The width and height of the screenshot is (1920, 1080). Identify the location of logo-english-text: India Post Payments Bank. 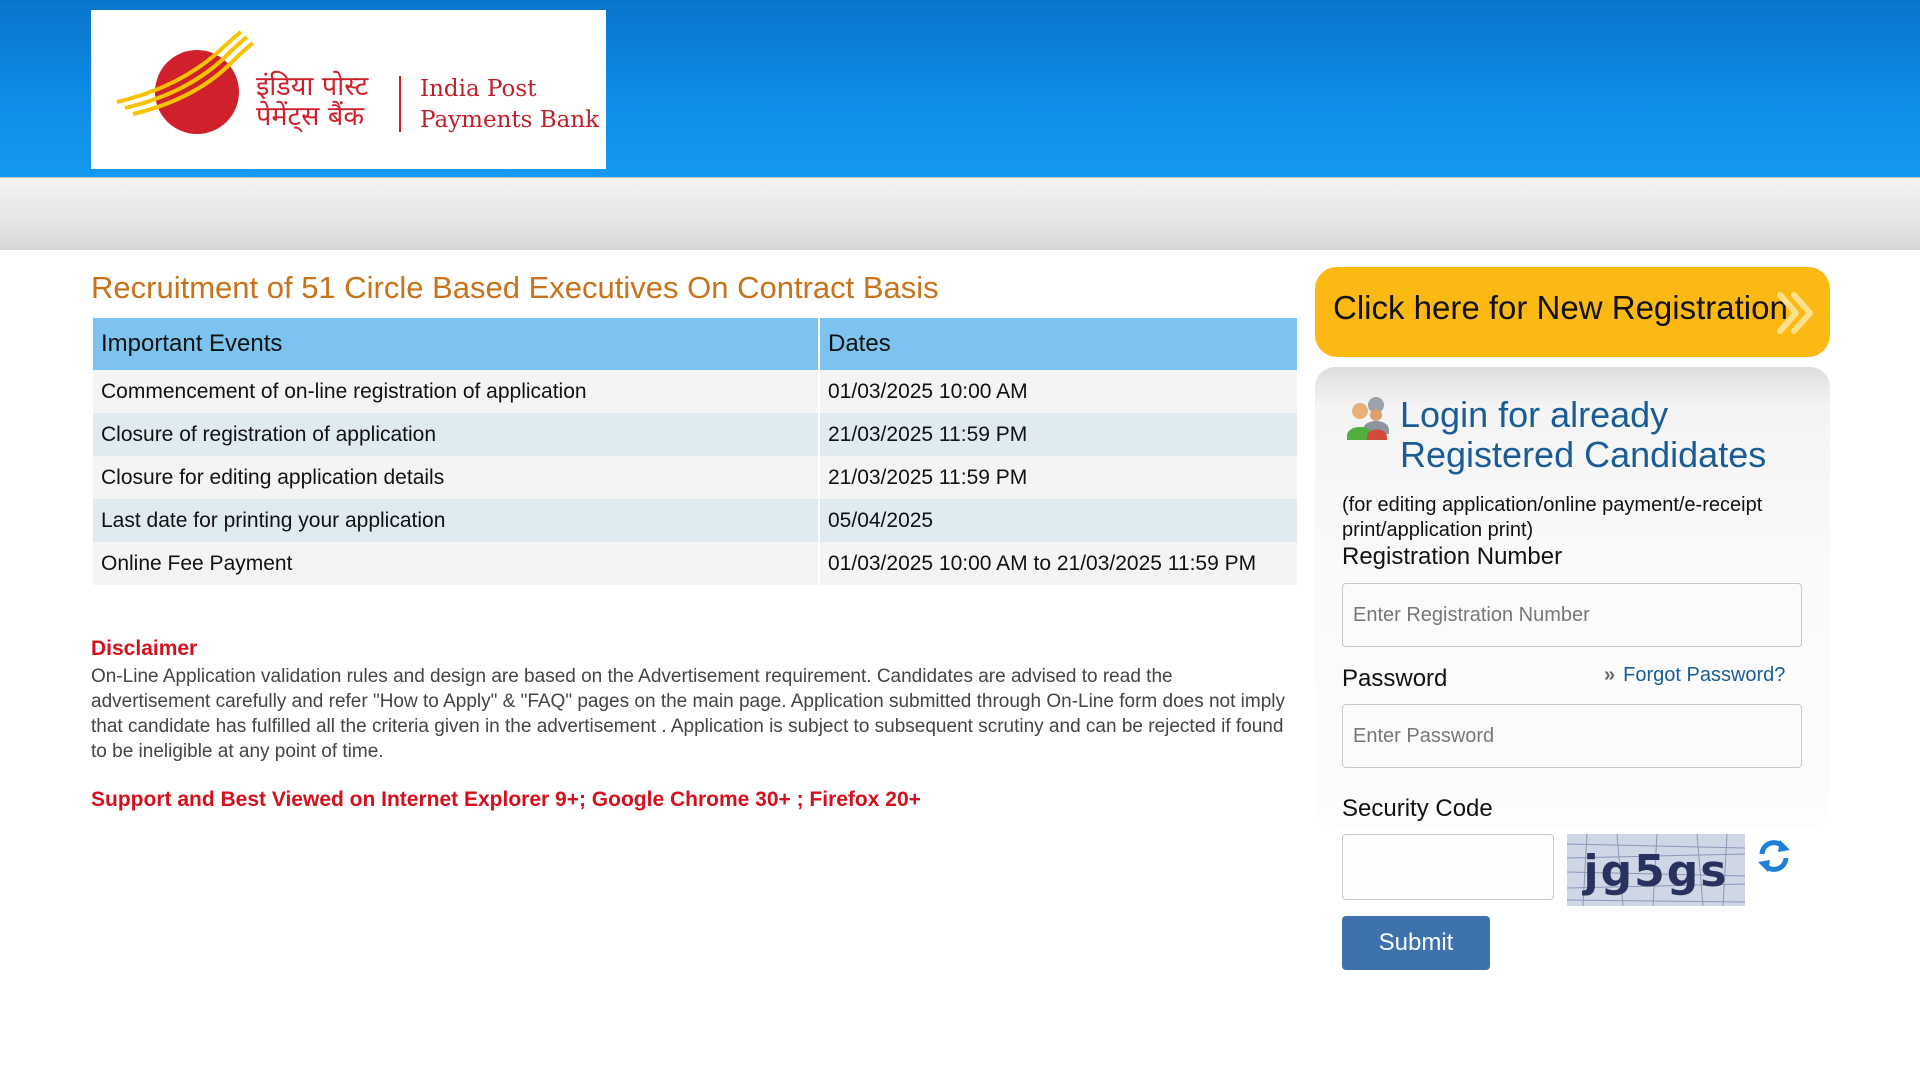
(509, 105).